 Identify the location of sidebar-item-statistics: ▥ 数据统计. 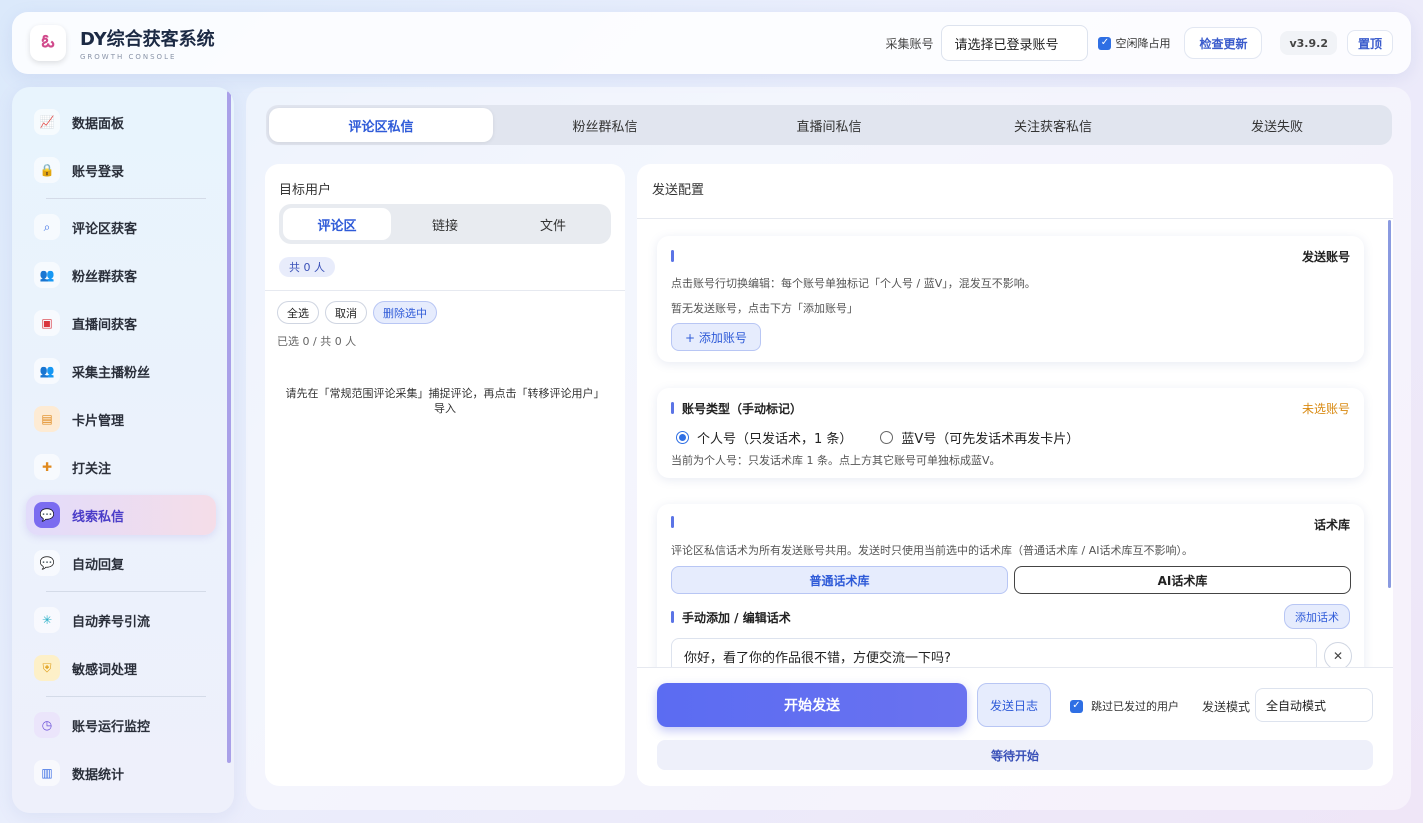
(121, 773).